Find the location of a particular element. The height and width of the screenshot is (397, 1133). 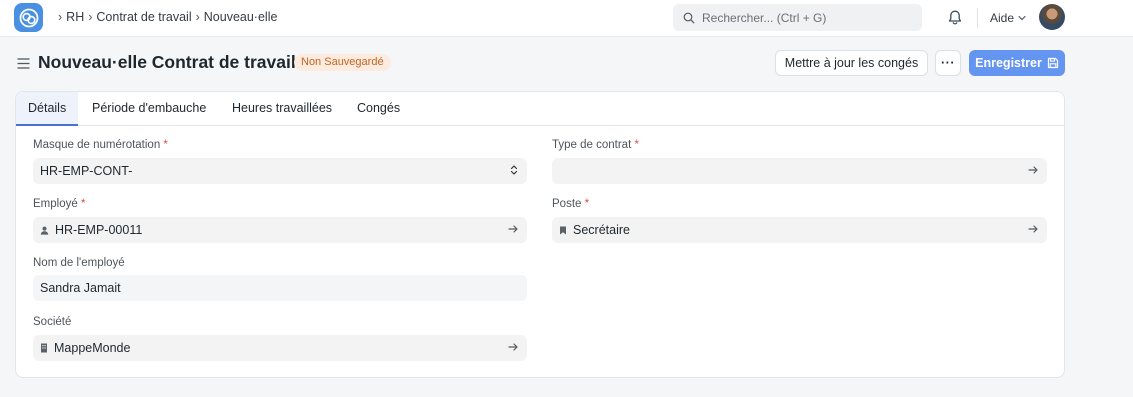

company-value: MappeMonde is located at coordinates (92, 348).